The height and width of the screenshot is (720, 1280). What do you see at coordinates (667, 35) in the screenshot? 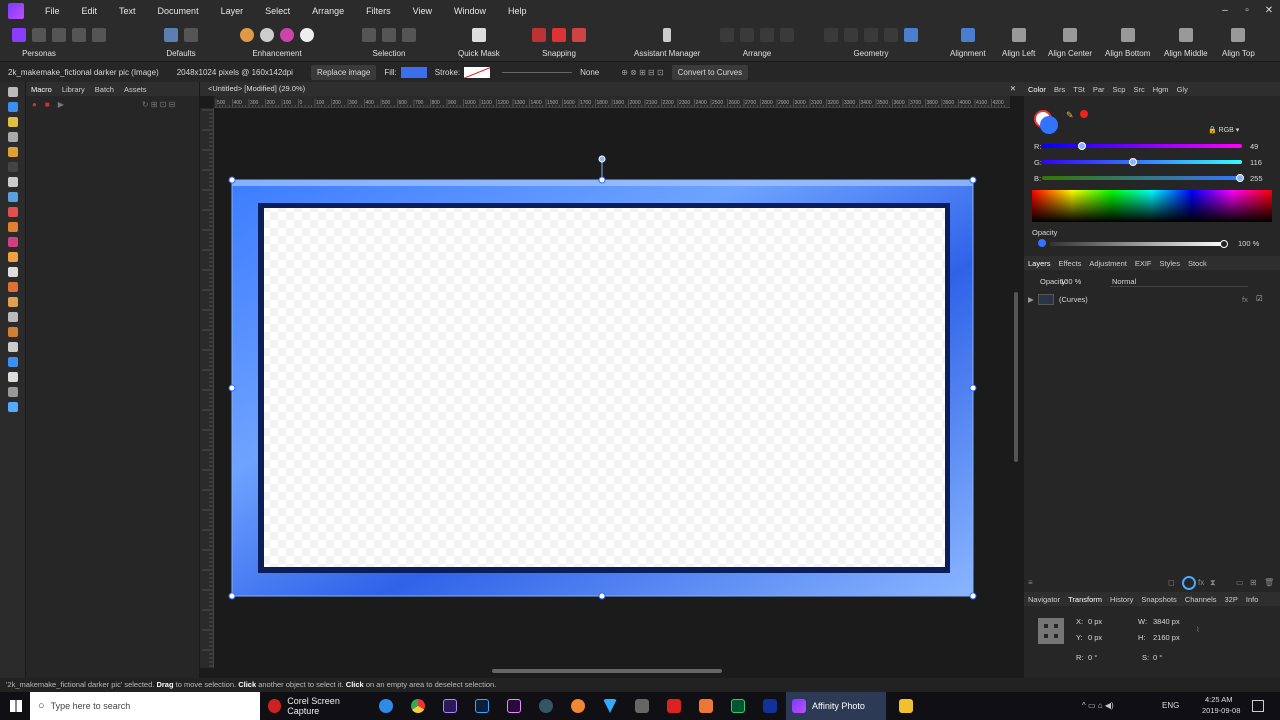
I see `assistant-icon` at bounding box center [667, 35].